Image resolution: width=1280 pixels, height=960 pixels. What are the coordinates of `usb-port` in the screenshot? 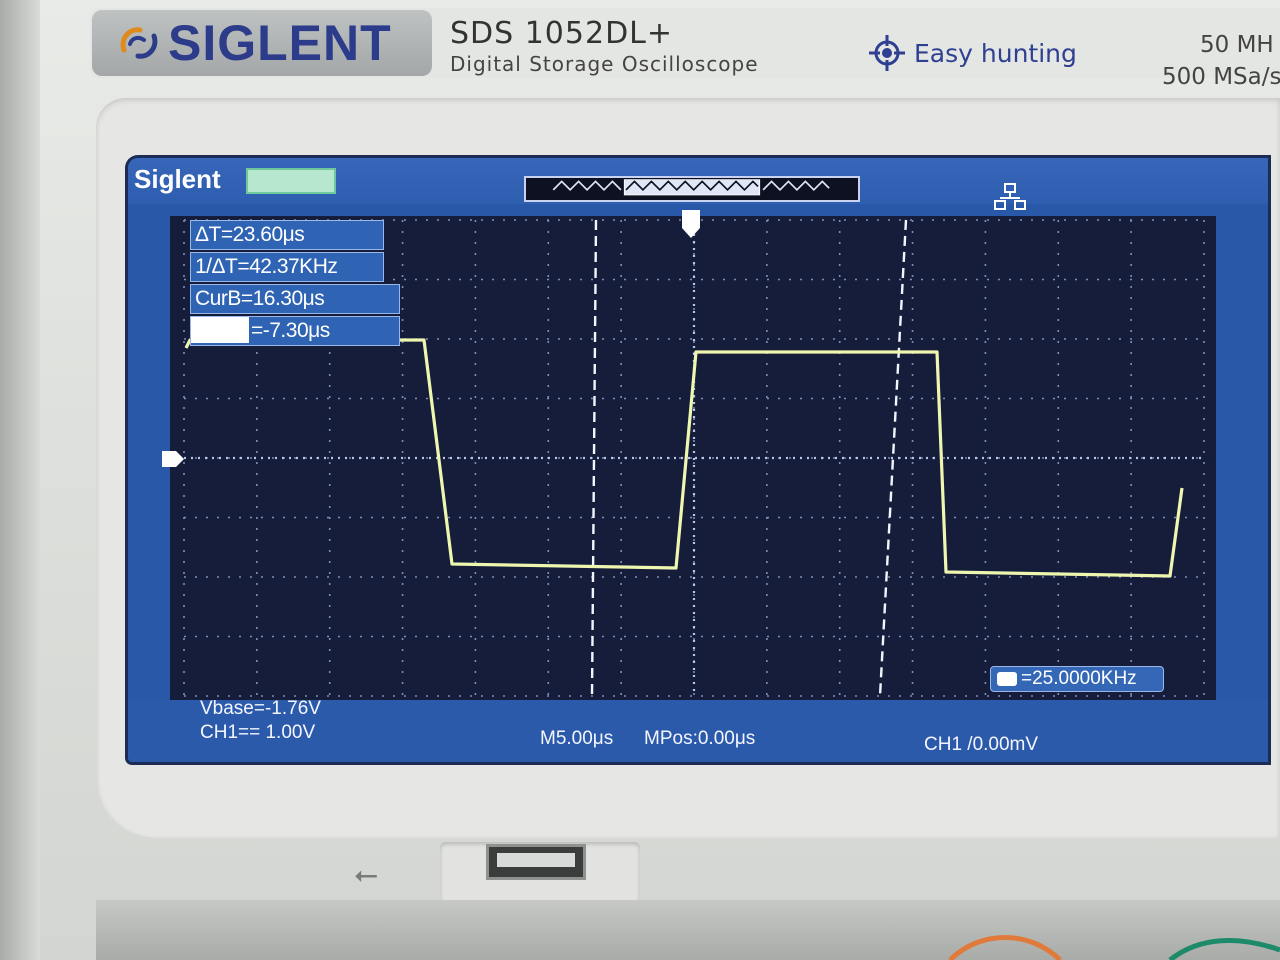 It's located at (536, 862).